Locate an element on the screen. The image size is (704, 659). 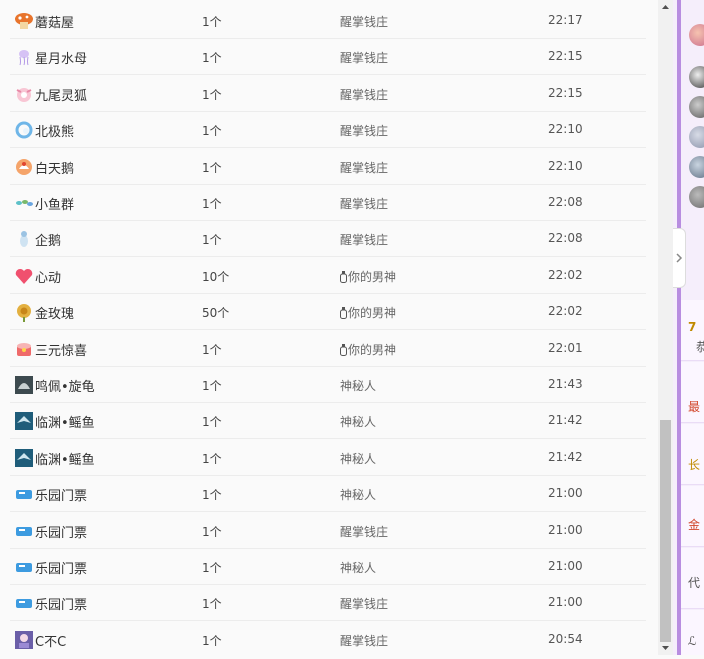
side-fragment: 最 is located at coordinates (694, 407).